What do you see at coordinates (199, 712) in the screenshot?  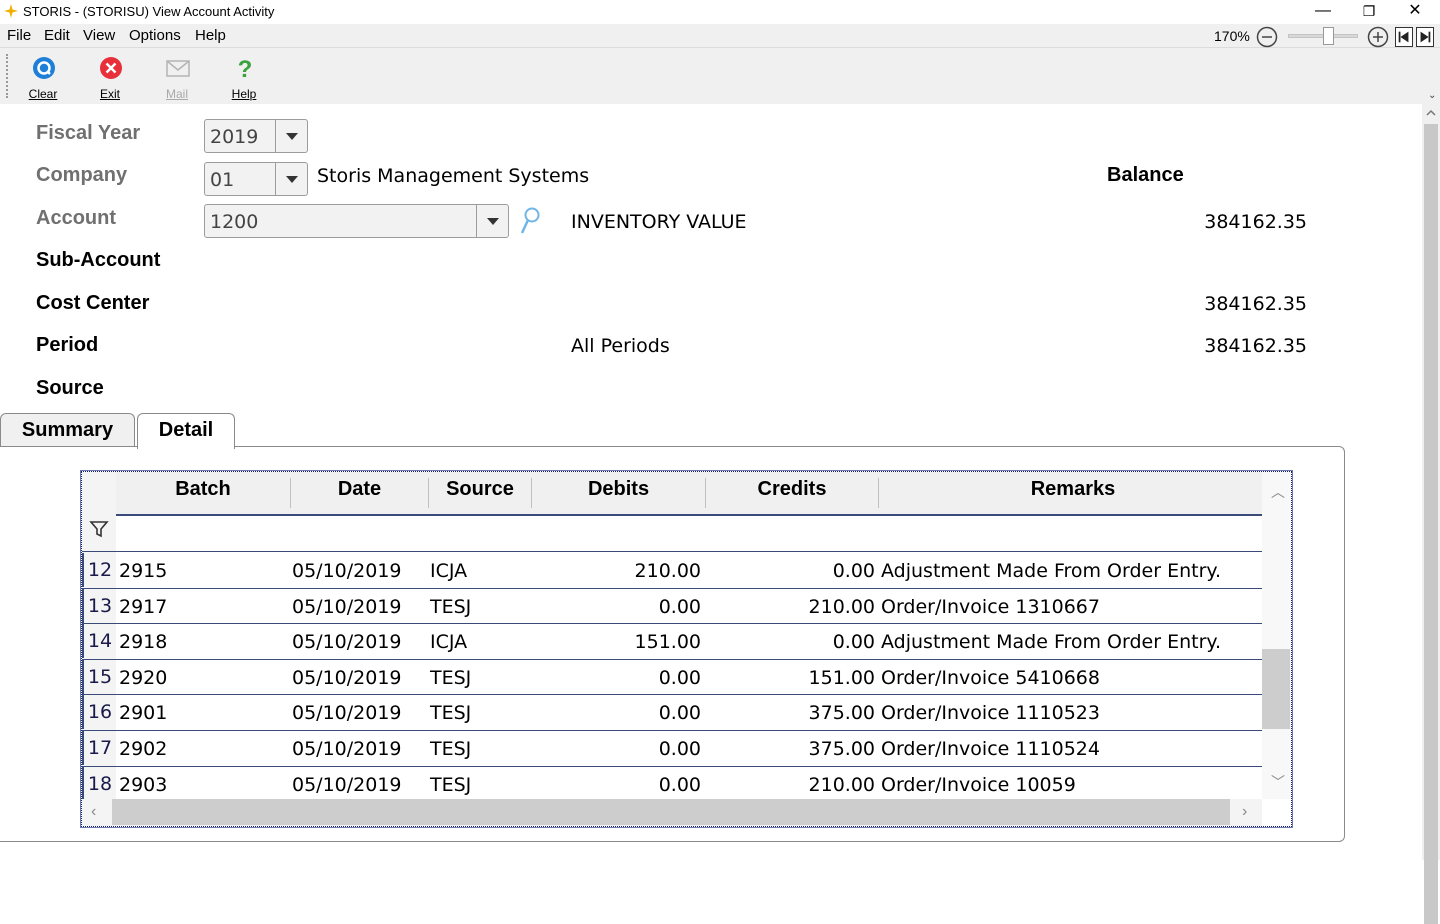 I see `cell-batch: 2901` at bounding box center [199, 712].